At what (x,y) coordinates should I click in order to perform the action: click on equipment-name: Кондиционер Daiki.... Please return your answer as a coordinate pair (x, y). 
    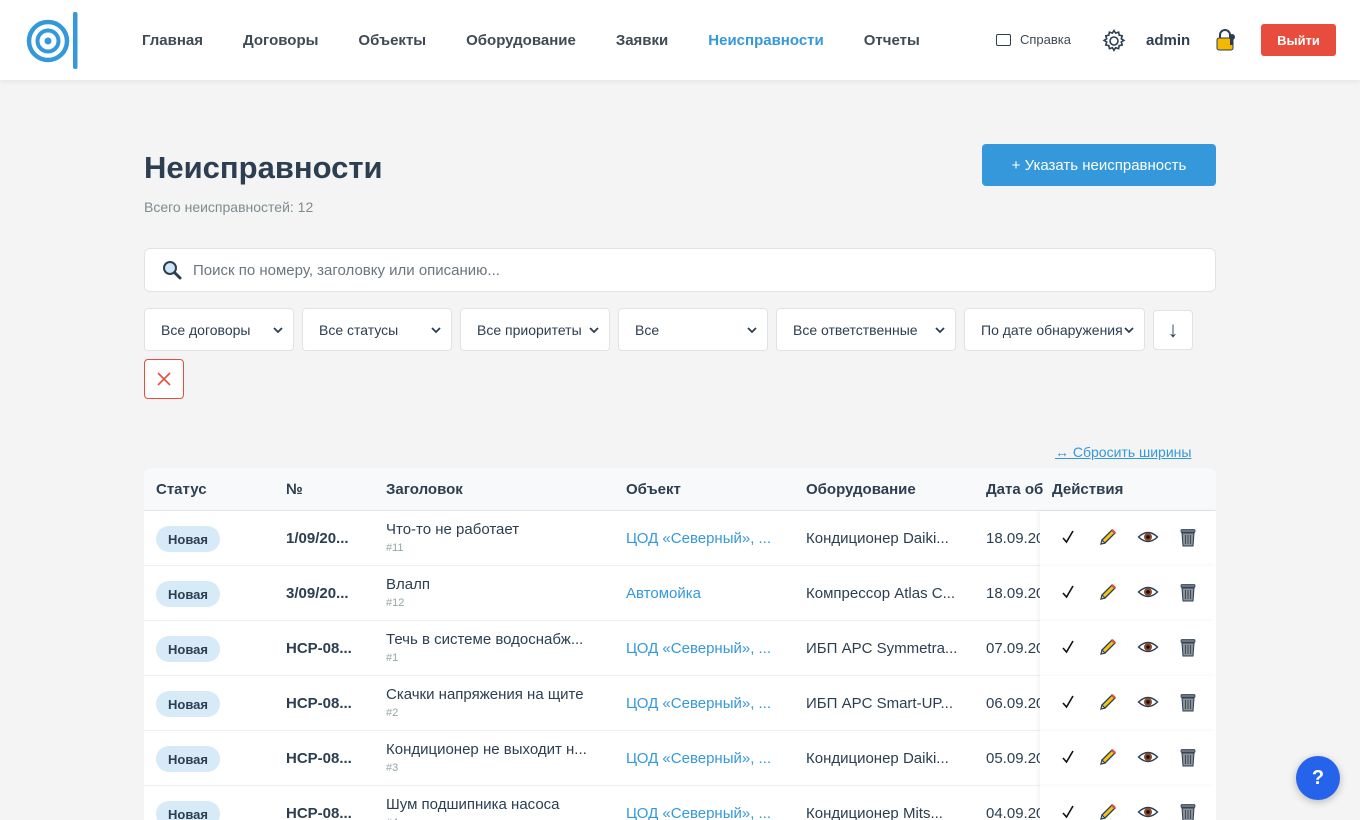
    Looking at the image, I should click on (877, 538).